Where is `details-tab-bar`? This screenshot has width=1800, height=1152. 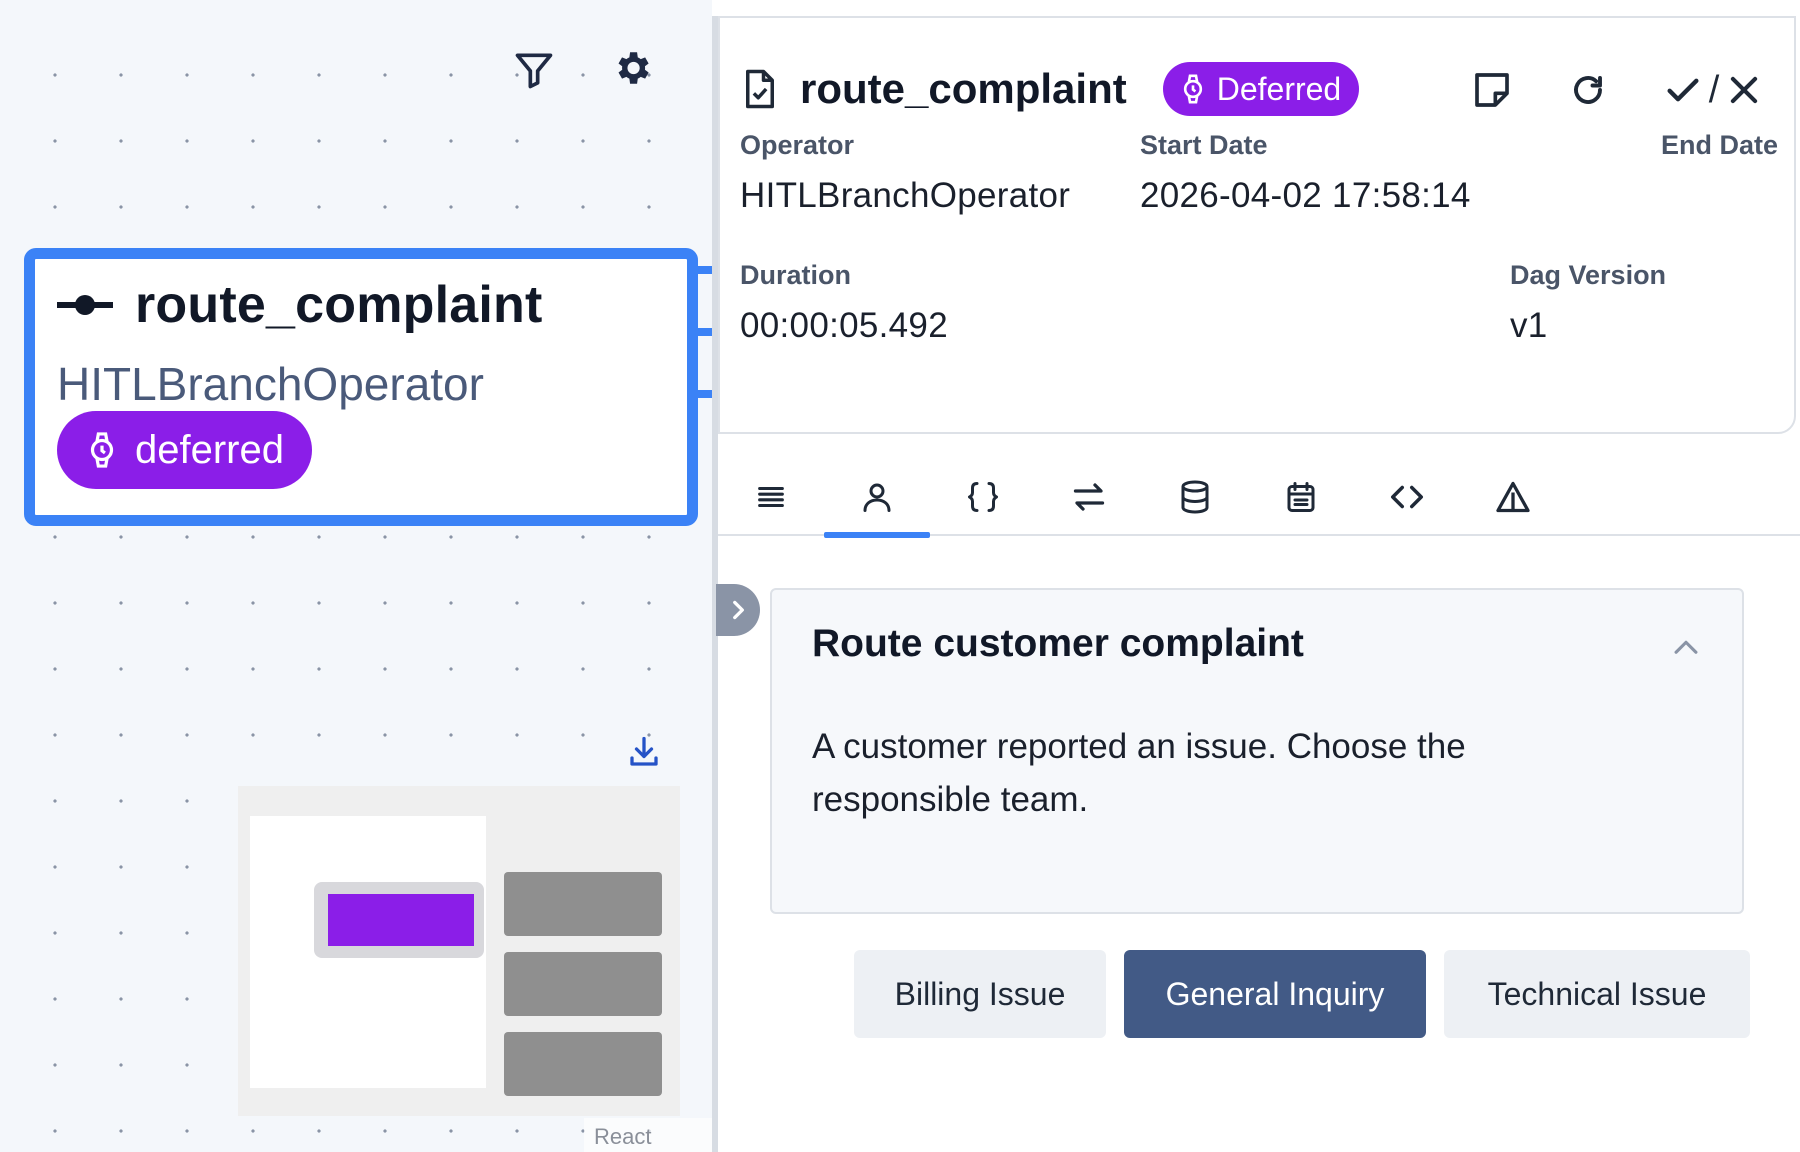
details-tab-bar is located at coordinates (1259, 499).